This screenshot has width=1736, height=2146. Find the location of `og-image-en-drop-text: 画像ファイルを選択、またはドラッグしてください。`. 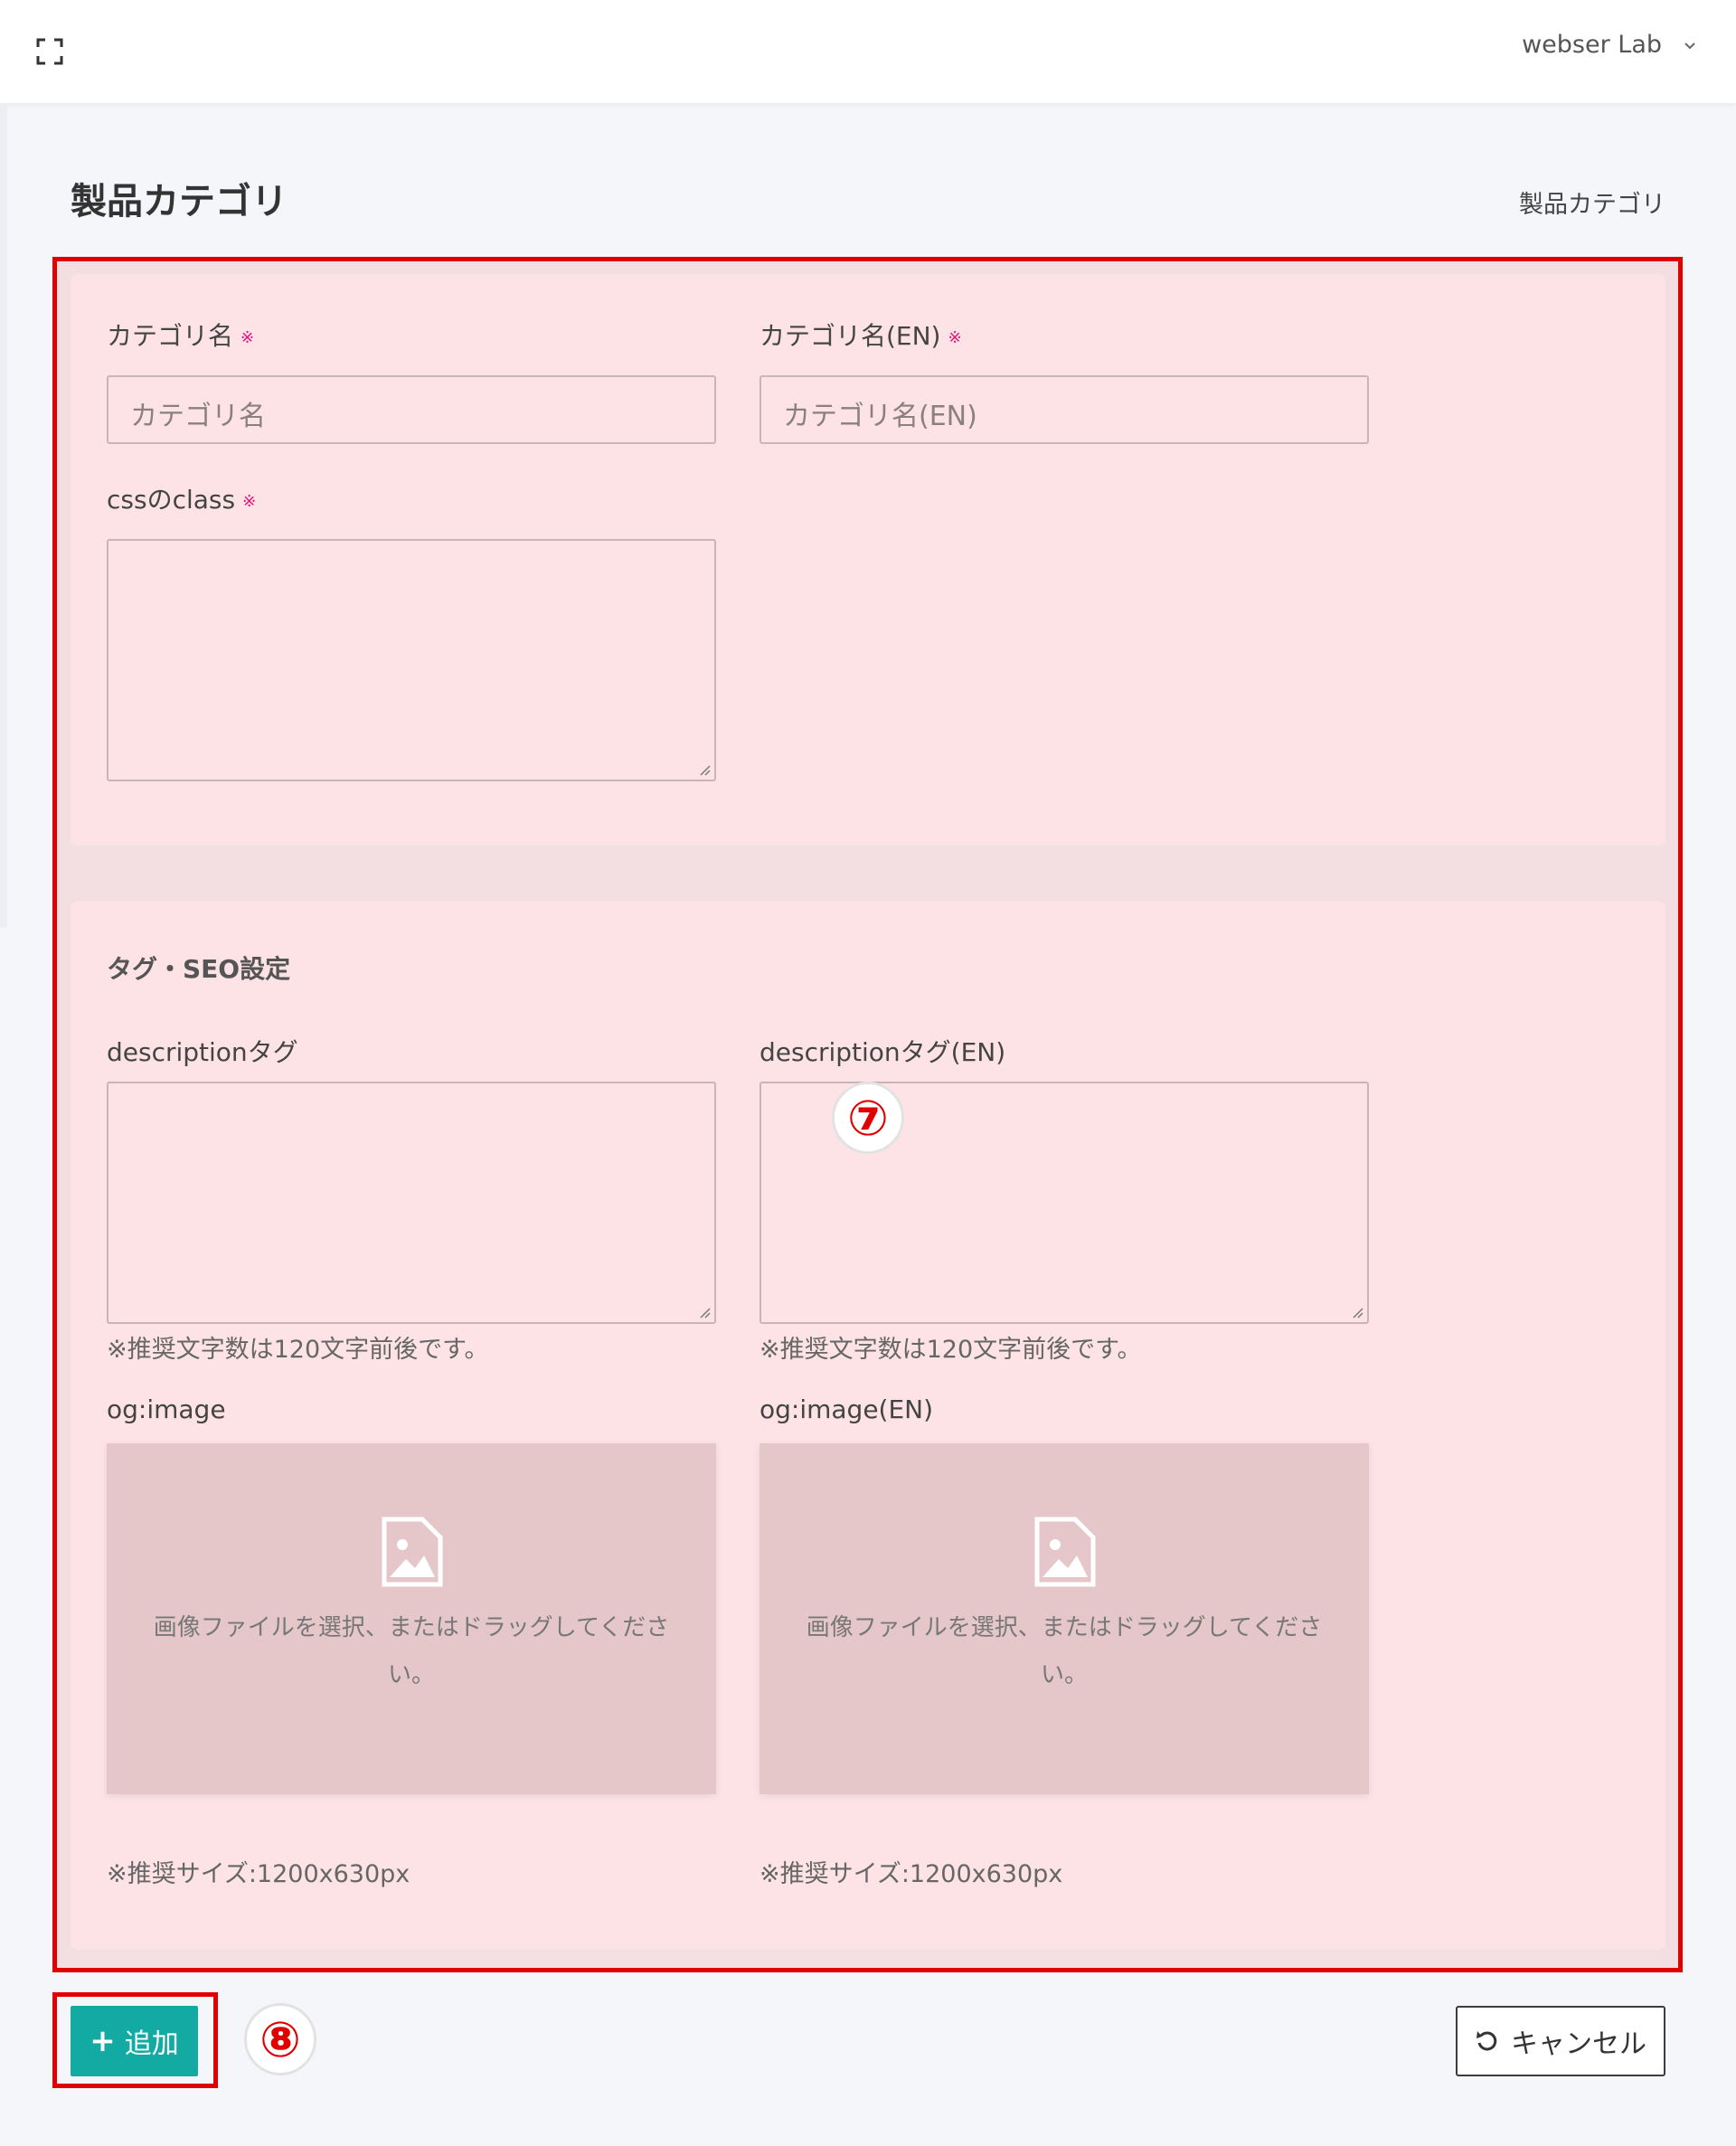

og-image-en-drop-text: 画像ファイルを選択、またはドラッグしてください。 is located at coordinates (1065, 1651).